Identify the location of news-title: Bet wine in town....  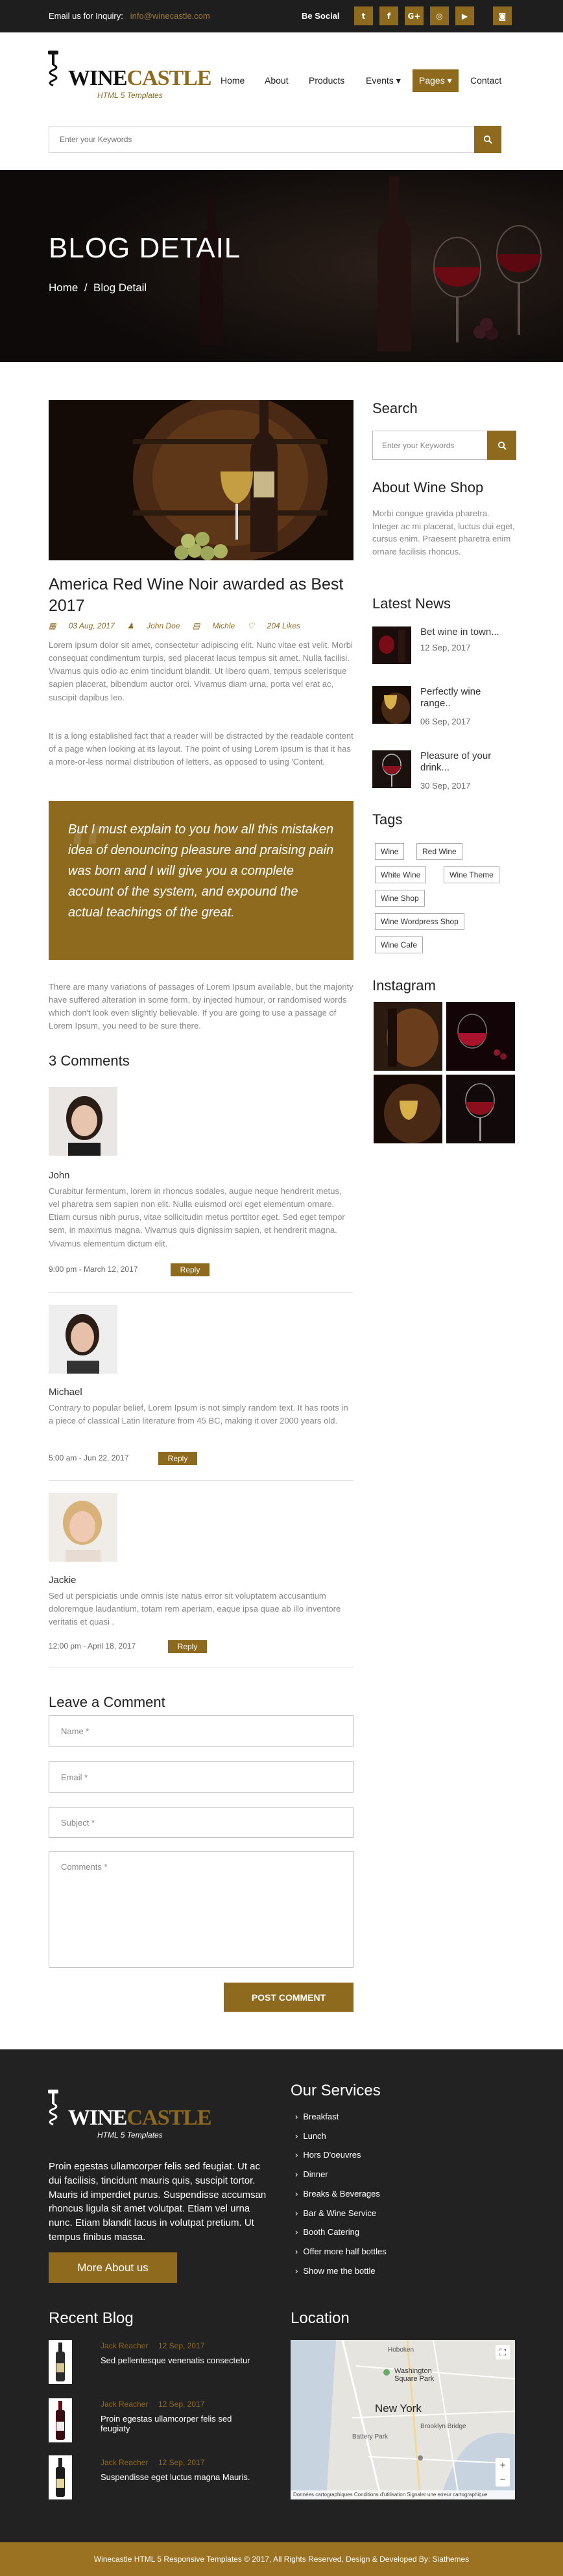
(465, 632).